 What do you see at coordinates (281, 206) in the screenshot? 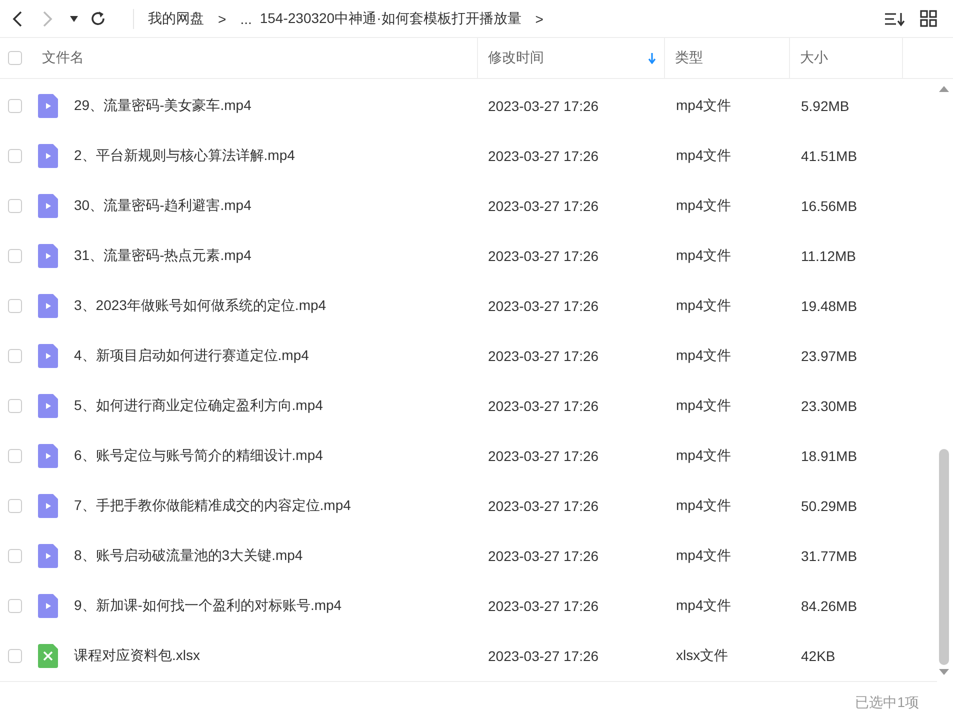
I see `file-name: 30、流量密码-趋利避害.mp4` at bounding box center [281, 206].